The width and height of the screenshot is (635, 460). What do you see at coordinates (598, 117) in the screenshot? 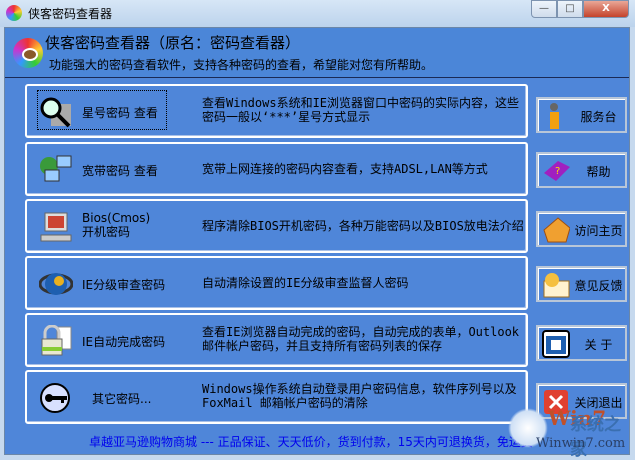
I see `button-label: 服务台` at bounding box center [598, 117].